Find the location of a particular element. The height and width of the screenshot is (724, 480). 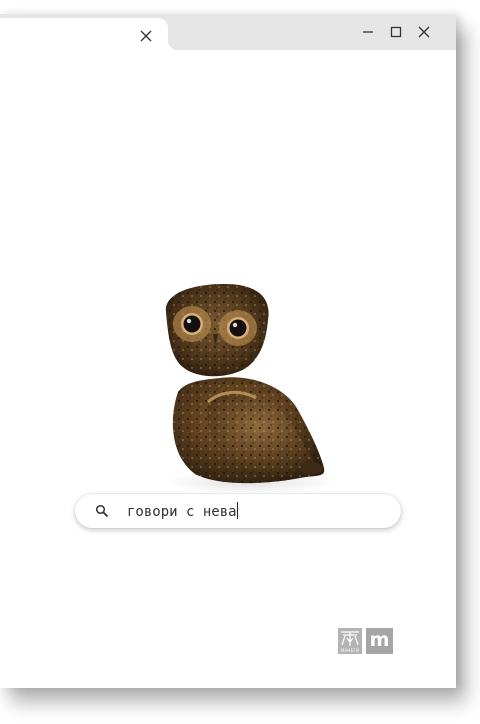

pavilion-logo: МАНЕГИ is located at coordinates (350, 641).